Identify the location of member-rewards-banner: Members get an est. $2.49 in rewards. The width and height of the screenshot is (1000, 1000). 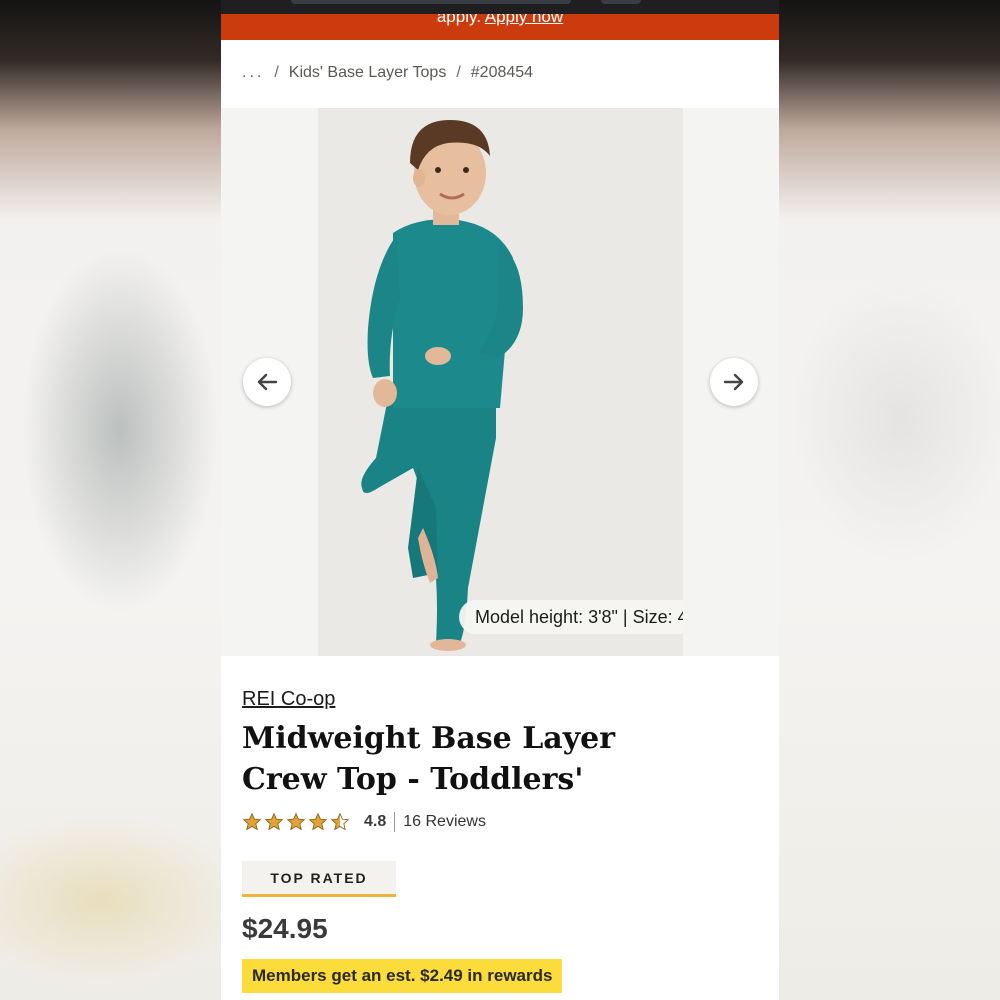
(402, 976).